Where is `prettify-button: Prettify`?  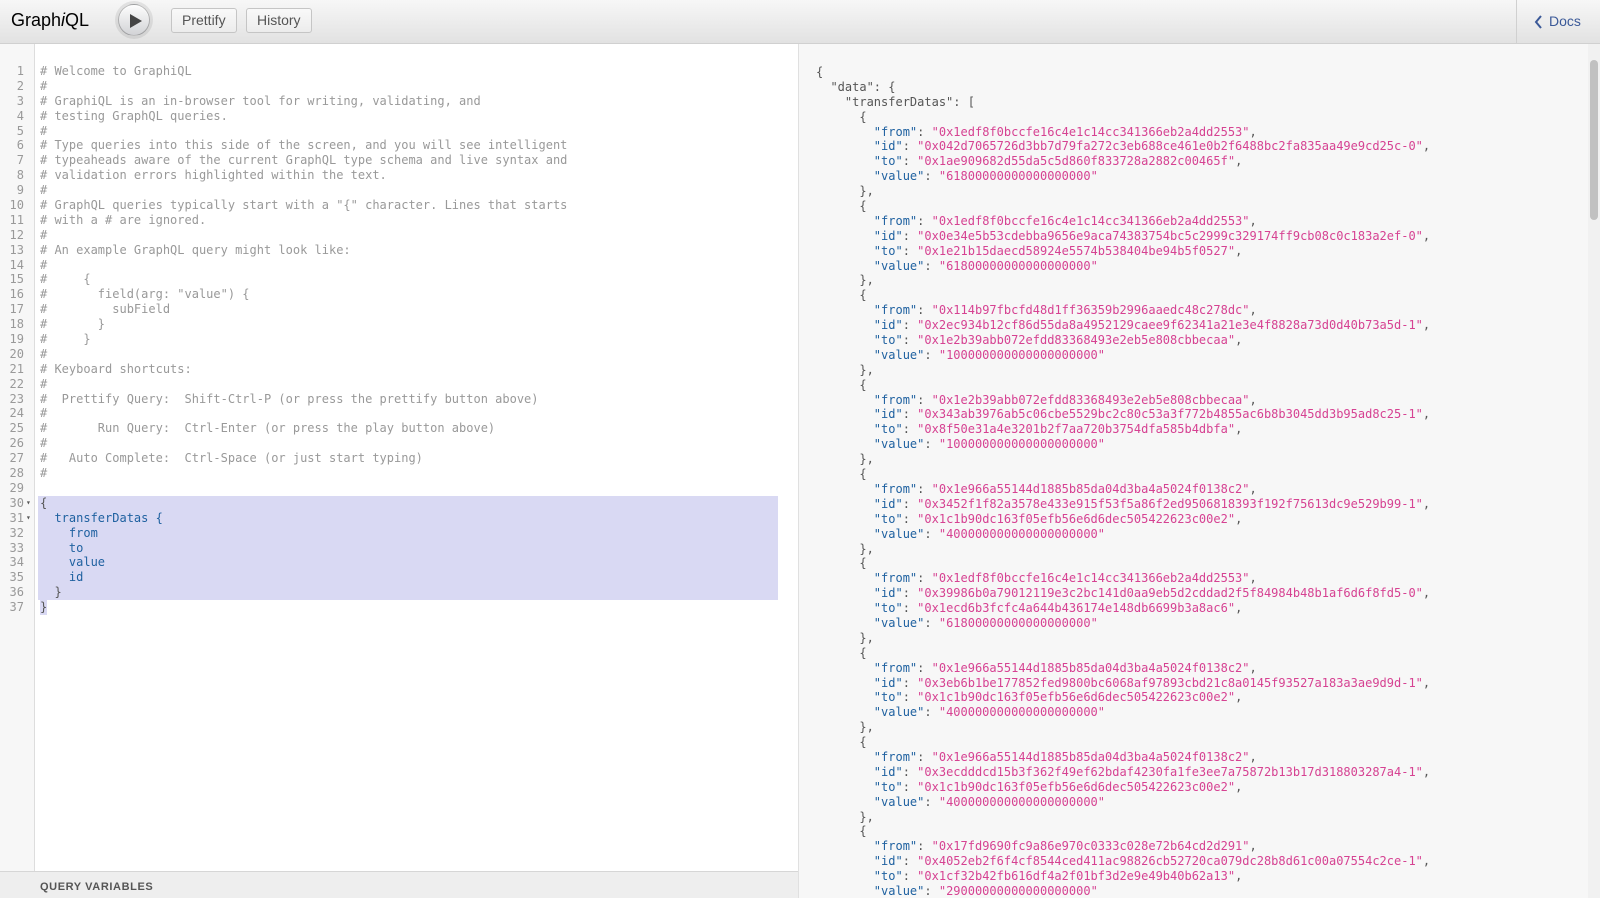 prettify-button: Prettify is located at coordinates (204, 20).